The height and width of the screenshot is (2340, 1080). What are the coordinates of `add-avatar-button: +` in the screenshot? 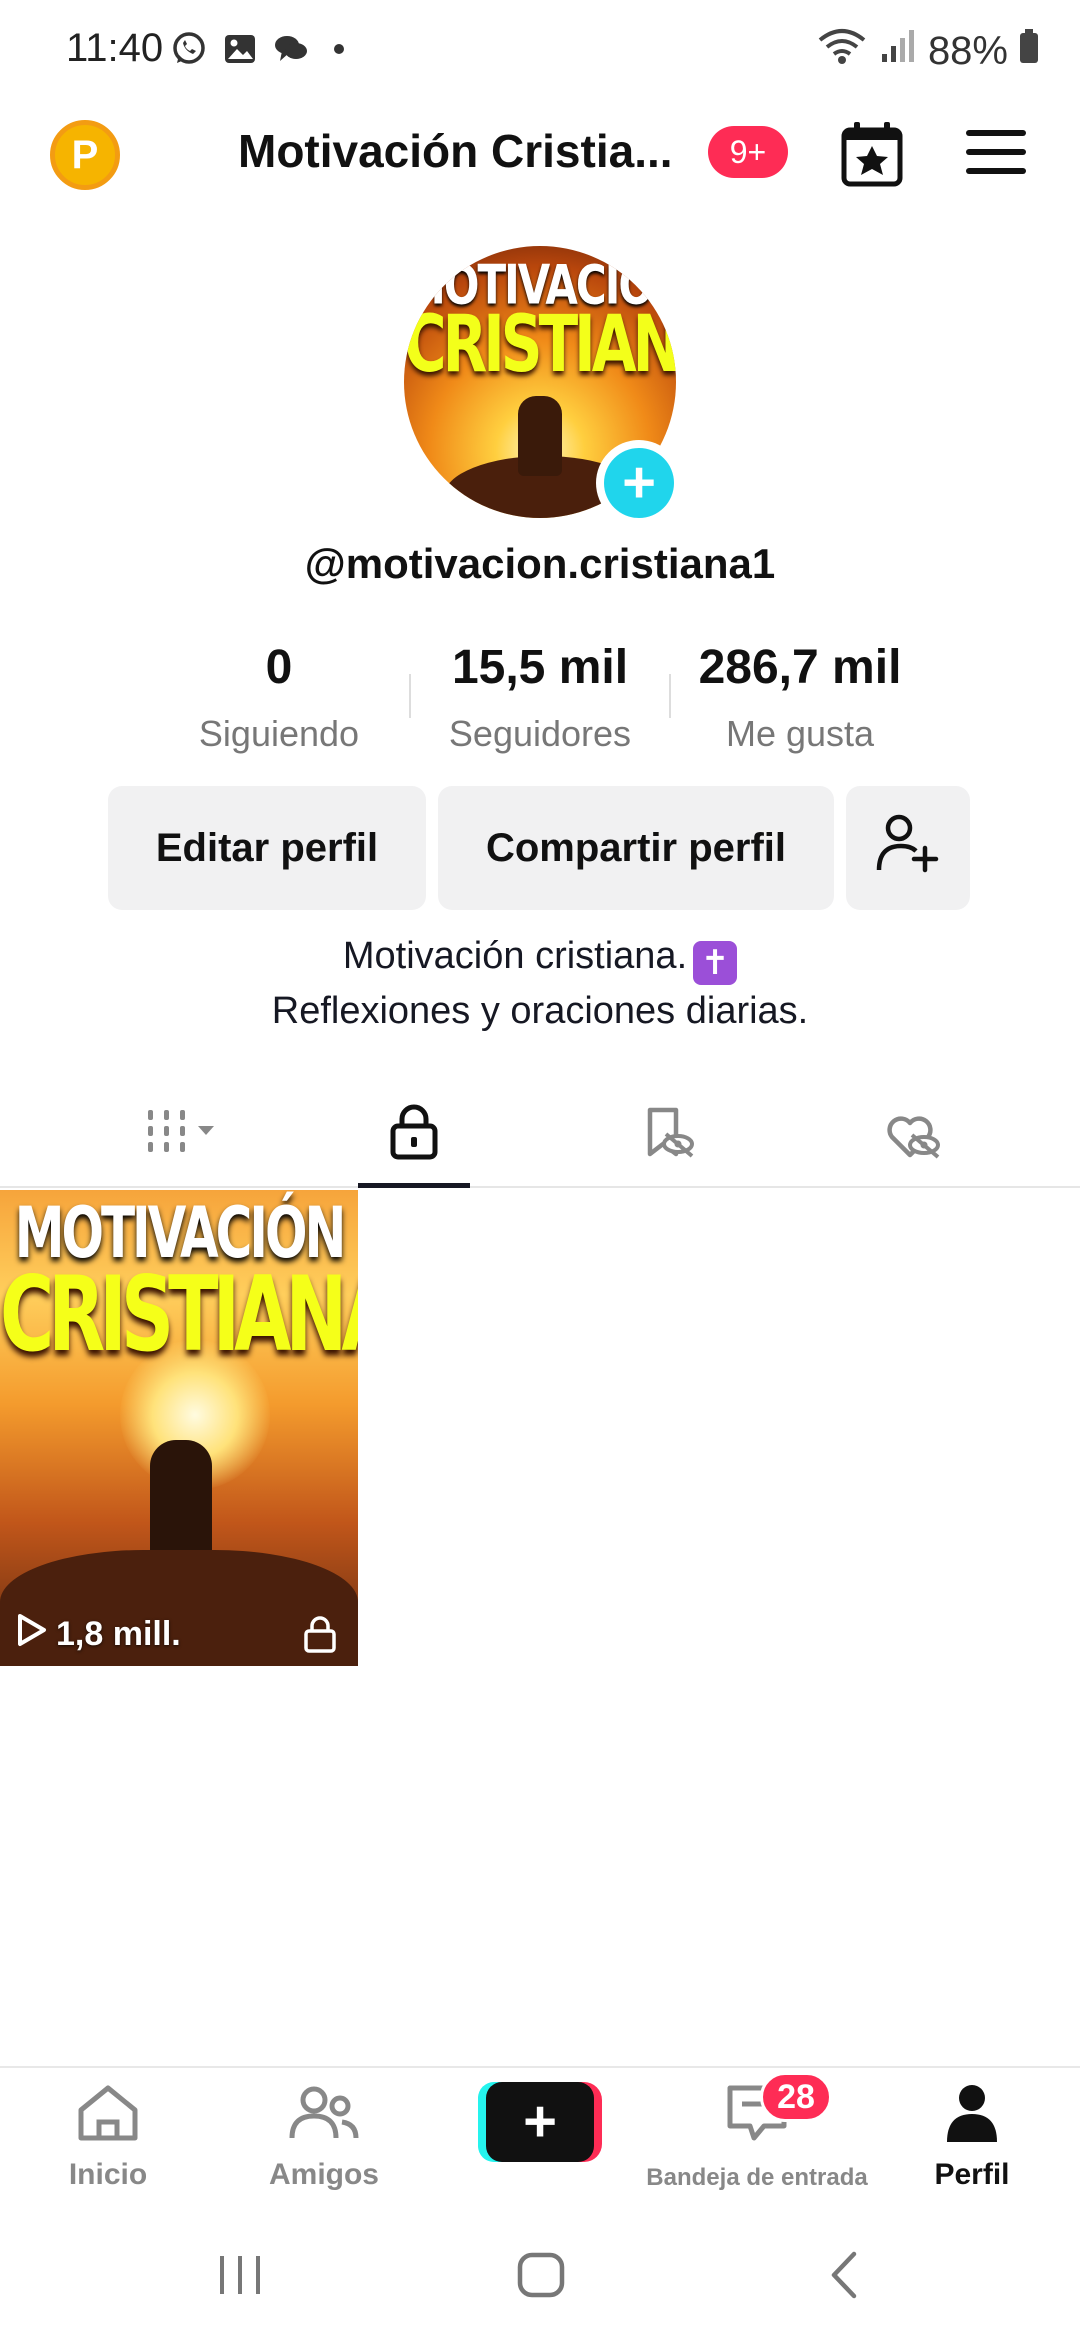 It's located at (639, 483).